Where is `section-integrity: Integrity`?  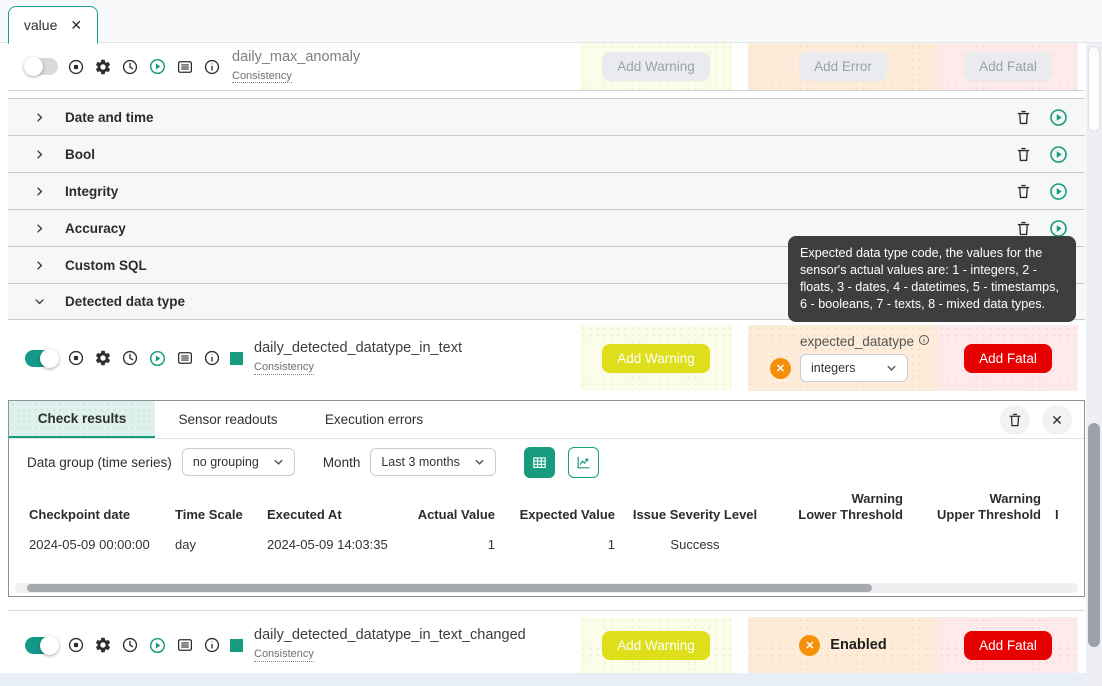 section-integrity: Integrity is located at coordinates (546, 190).